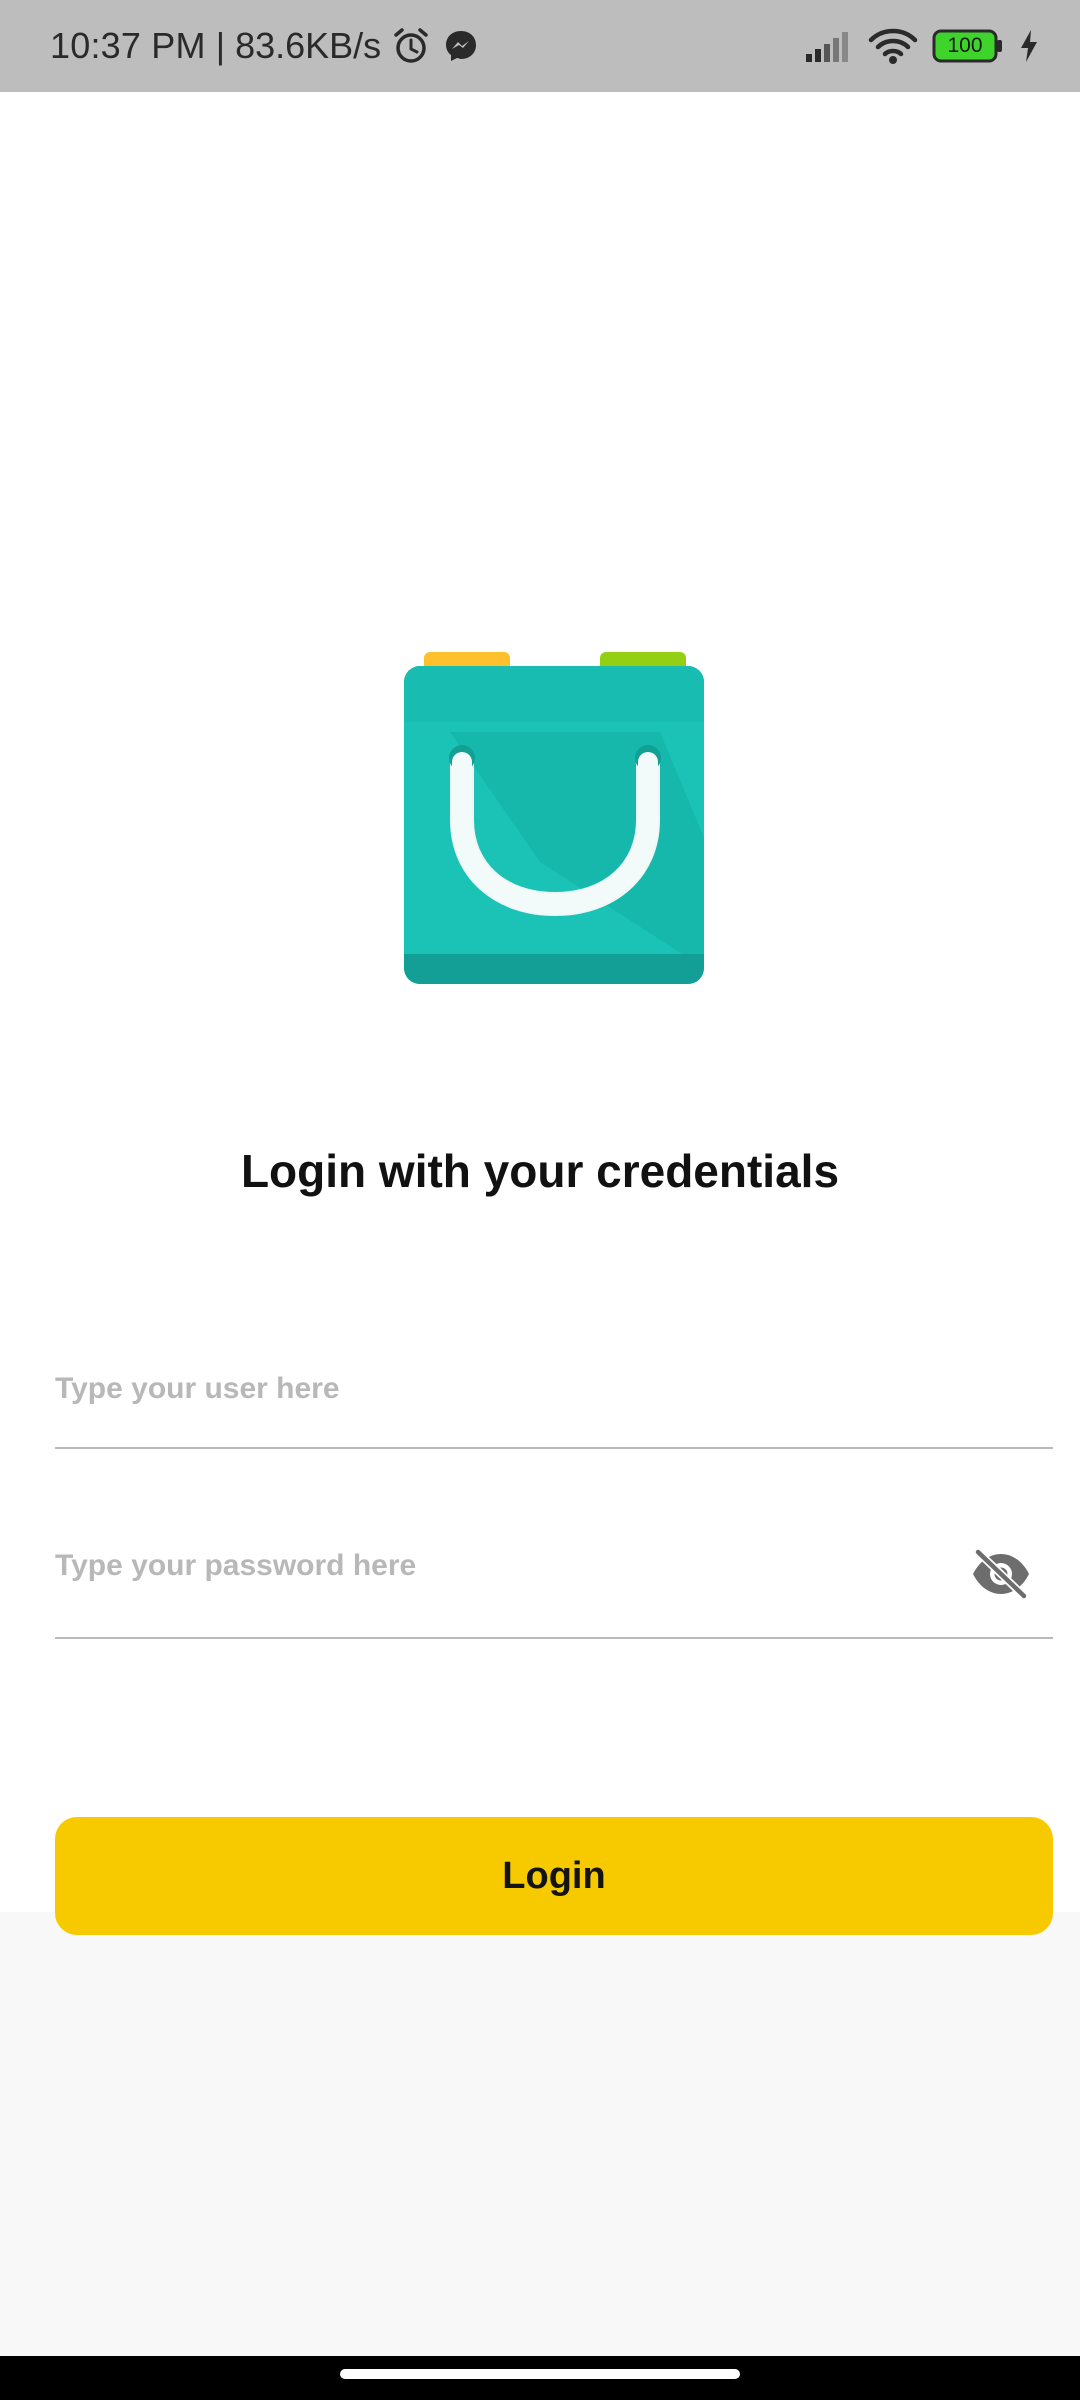 This screenshot has width=1080, height=2400. What do you see at coordinates (922, 46) in the screenshot?
I see `status-right: 100` at bounding box center [922, 46].